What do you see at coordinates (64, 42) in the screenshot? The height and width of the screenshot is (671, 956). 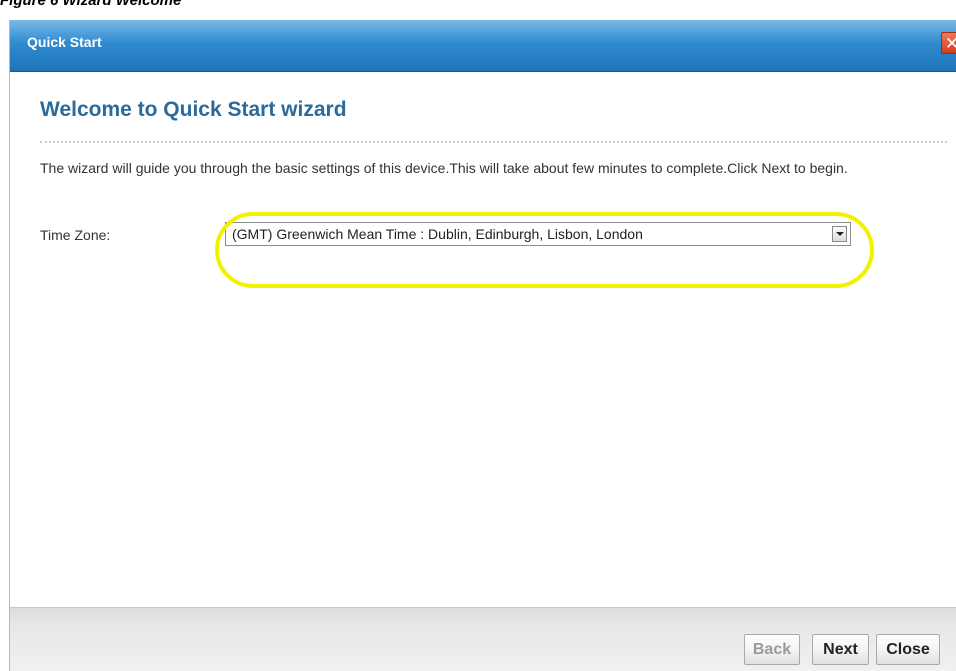 I see `dialog-title: Quick Start` at bounding box center [64, 42].